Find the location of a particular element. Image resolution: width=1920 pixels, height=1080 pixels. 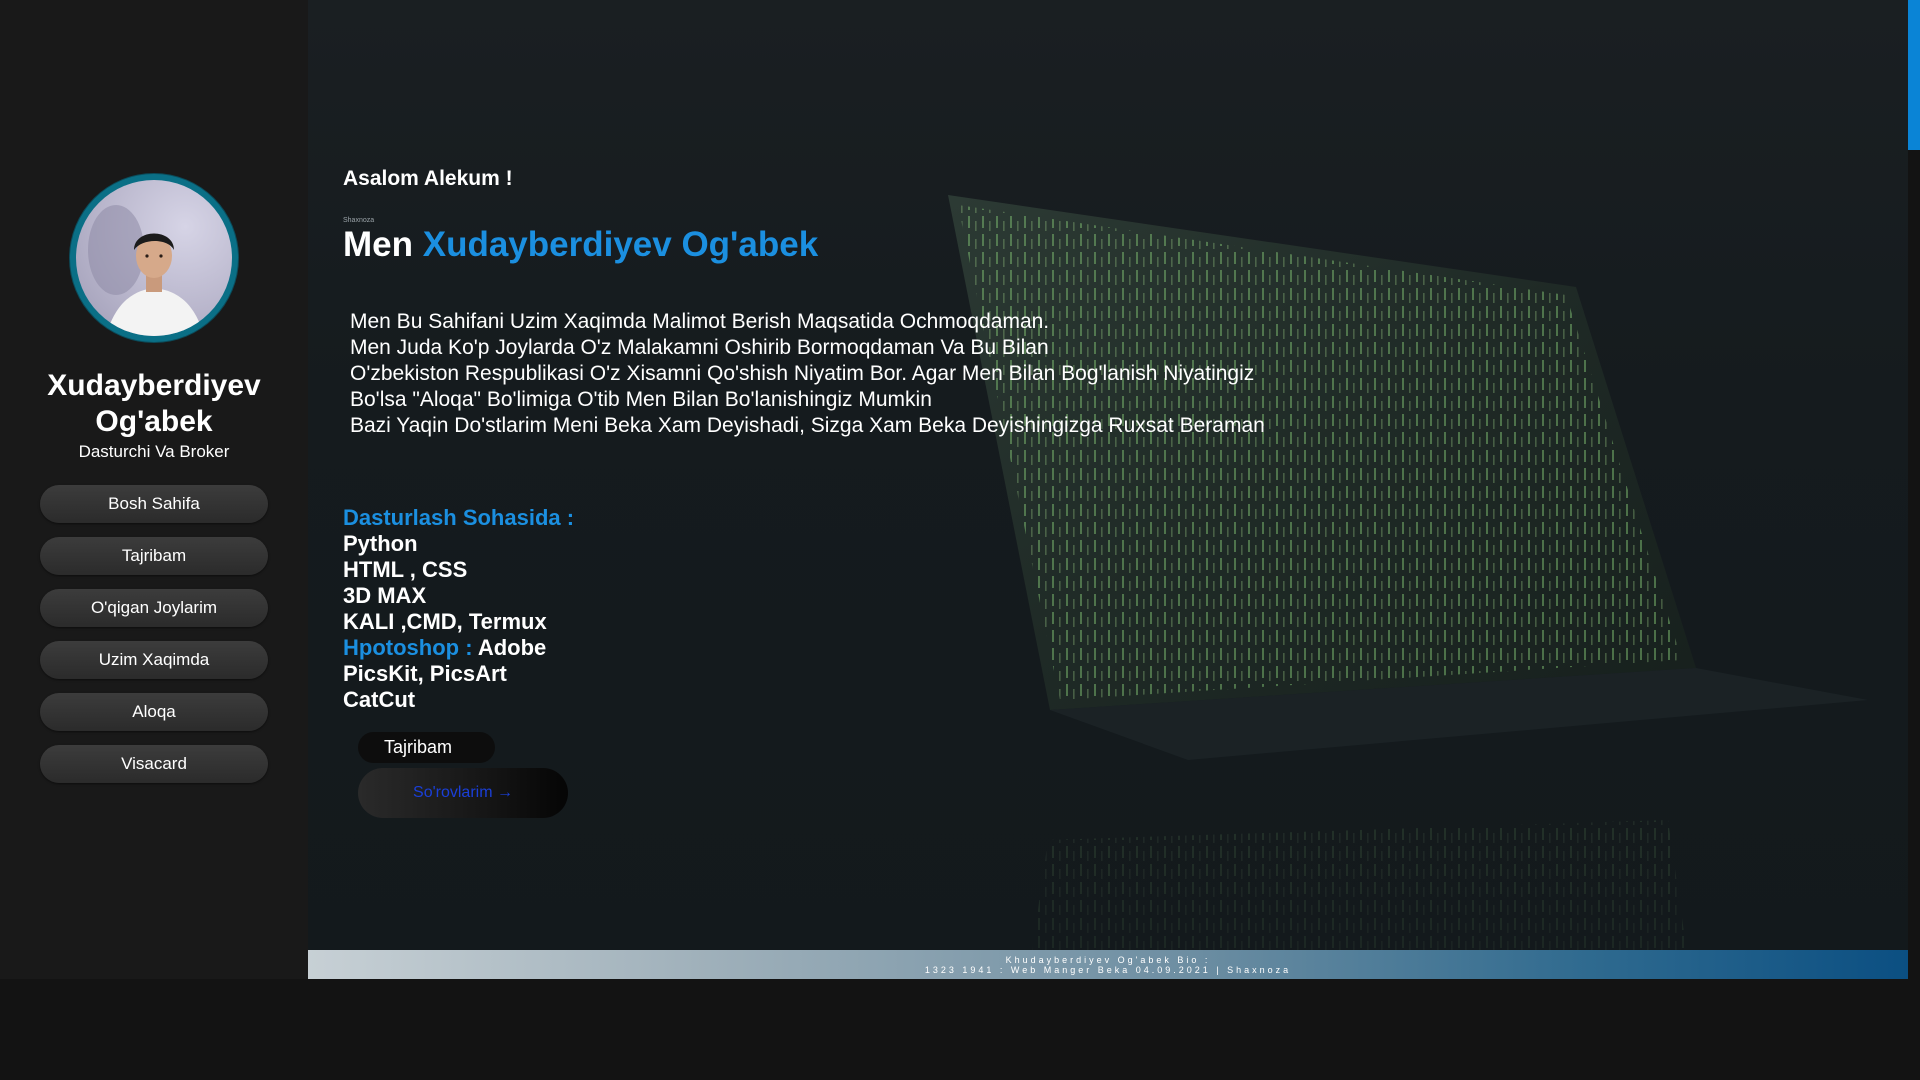

skill-item-photoshop: Hpotoshop : Adobe is located at coordinates (458, 648).